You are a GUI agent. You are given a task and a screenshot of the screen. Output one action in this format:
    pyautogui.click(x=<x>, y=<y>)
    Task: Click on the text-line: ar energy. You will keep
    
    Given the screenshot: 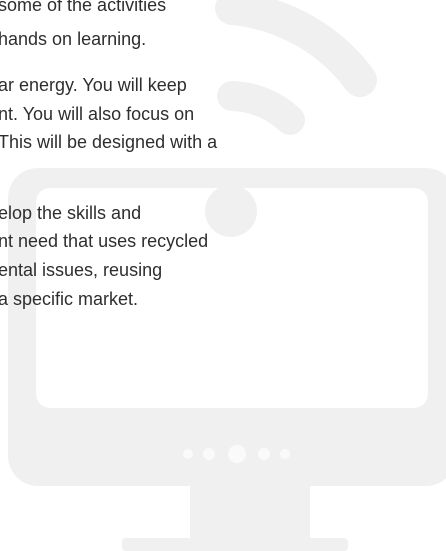 What is the action you would take?
    pyautogui.click(x=93, y=85)
    